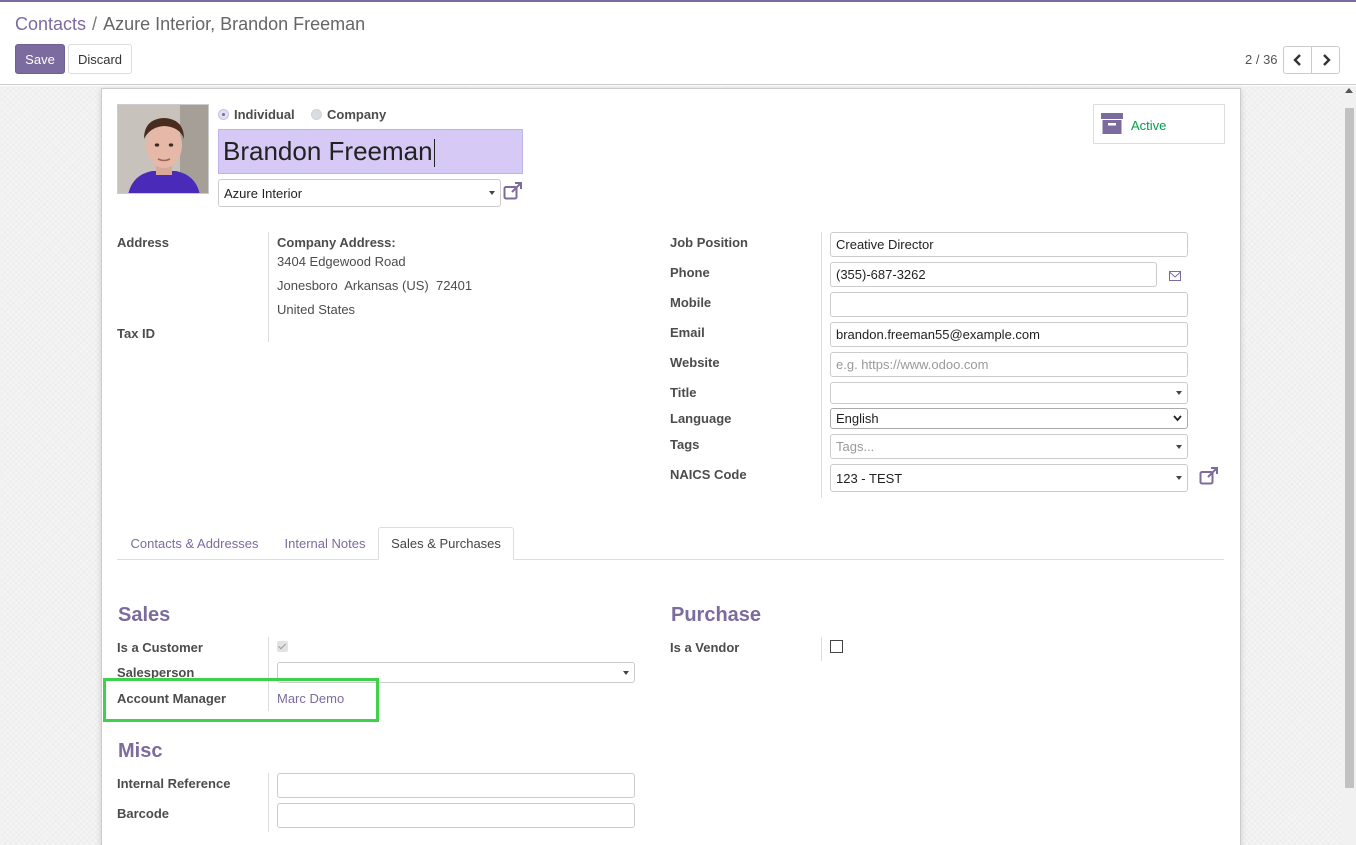 This screenshot has width=1356, height=845. What do you see at coordinates (1261, 59) in the screenshot?
I see `pager-value: 2 / 36` at bounding box center [1261, 59].